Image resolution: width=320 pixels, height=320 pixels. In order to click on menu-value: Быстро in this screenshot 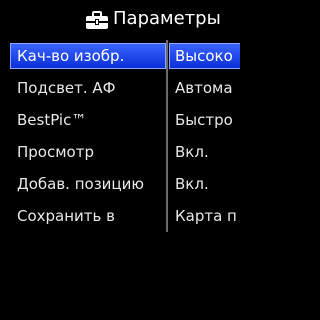, I will do `click(204, 120)`.